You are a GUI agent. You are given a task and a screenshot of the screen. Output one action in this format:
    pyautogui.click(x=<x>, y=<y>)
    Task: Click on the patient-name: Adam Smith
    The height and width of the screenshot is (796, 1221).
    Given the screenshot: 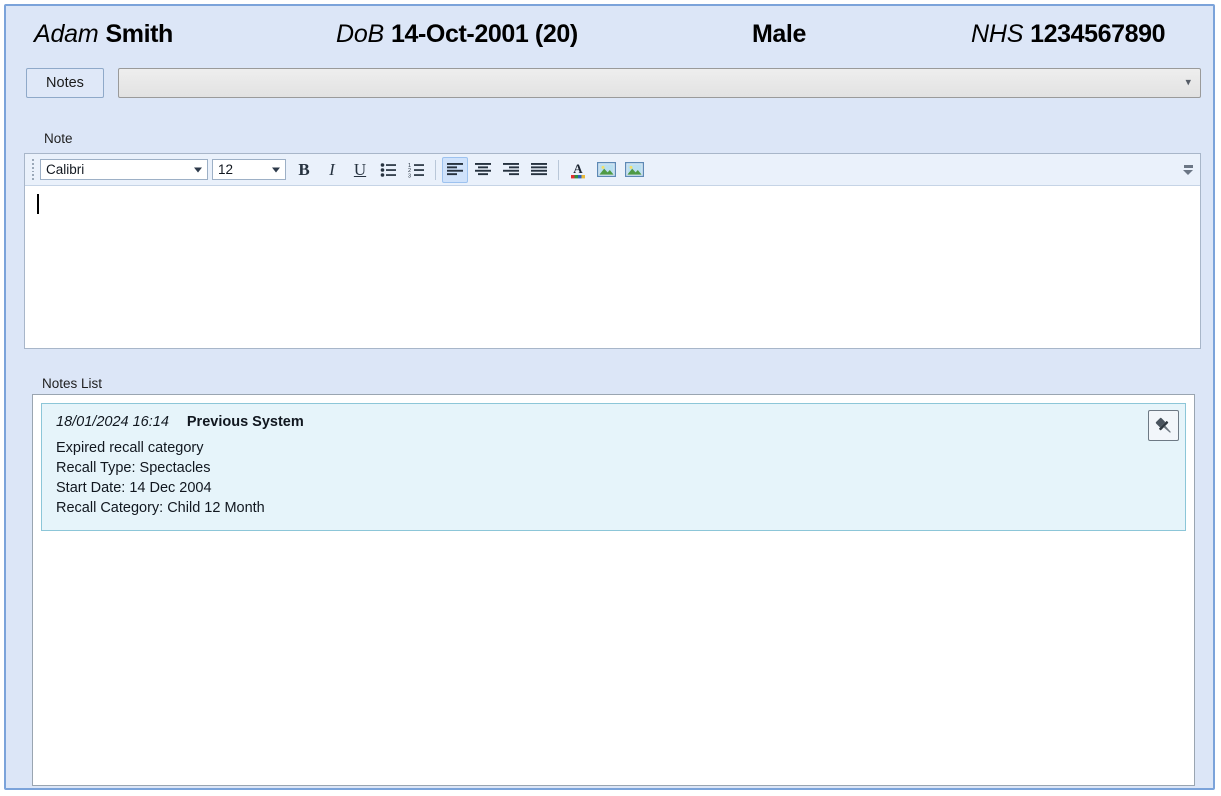 What is the action you would take?
    pyautogui.click(x=103, y=34)
    